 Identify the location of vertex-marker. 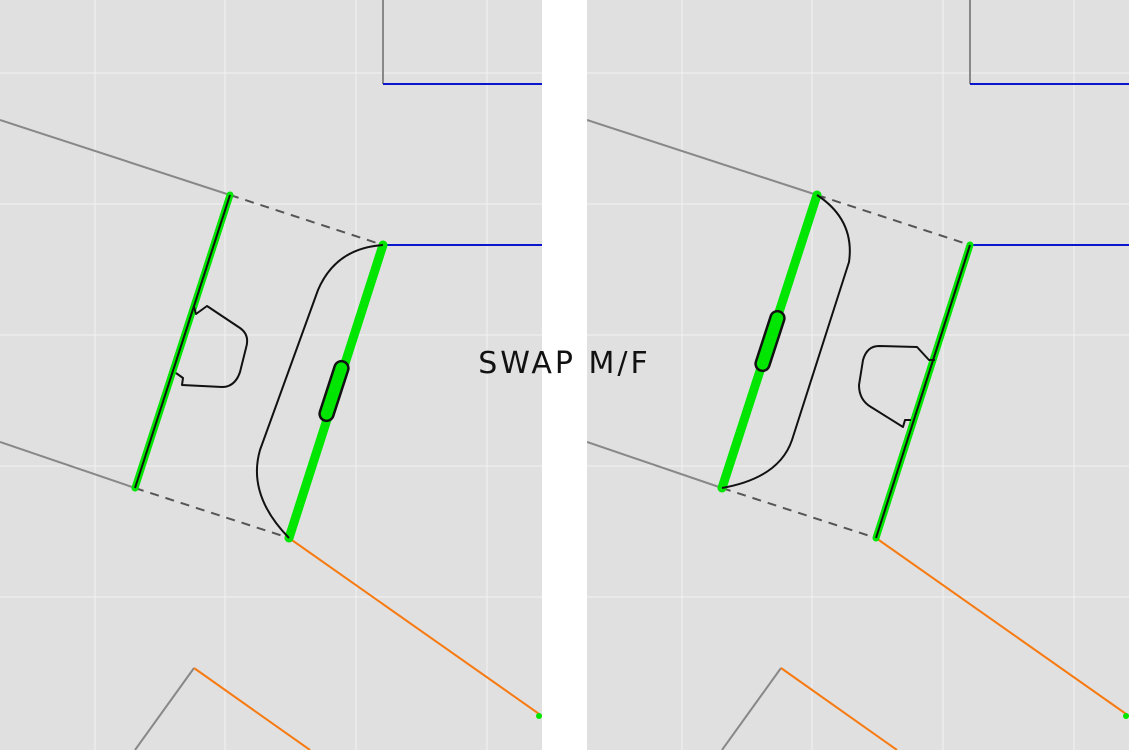
(1126, 716).